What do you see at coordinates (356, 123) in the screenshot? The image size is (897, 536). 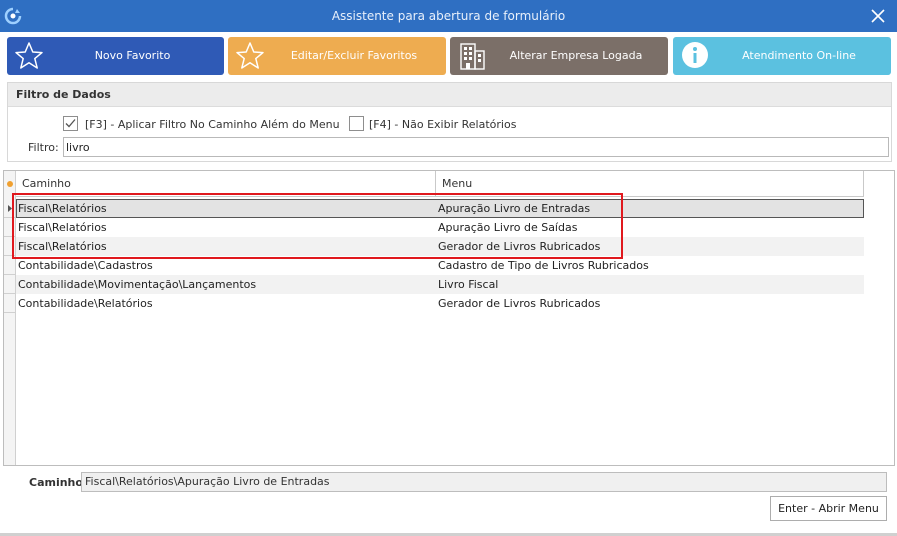 I see `f4-hide-reports-checkbox` at bounding box center [356, 123].